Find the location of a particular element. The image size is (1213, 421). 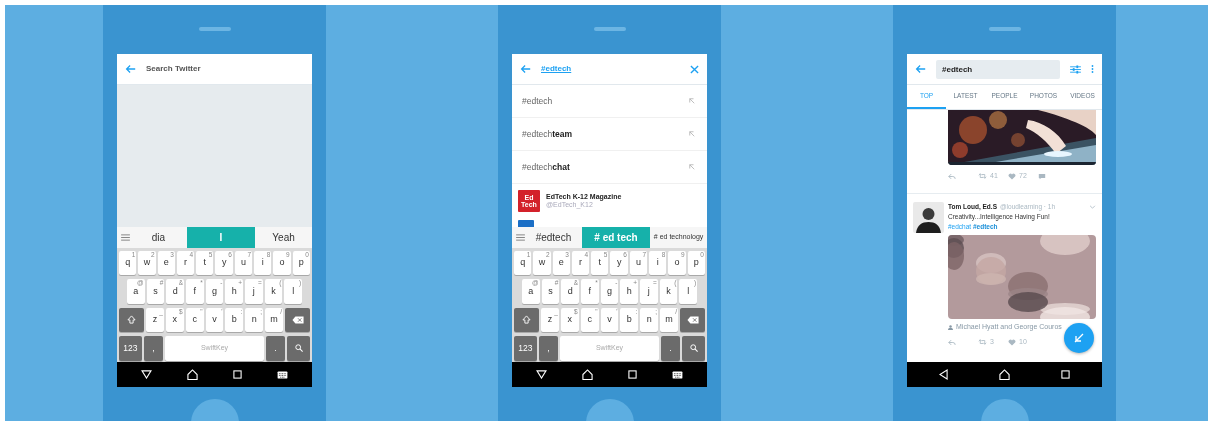

compose-button is located at coordinates (1079, 338).